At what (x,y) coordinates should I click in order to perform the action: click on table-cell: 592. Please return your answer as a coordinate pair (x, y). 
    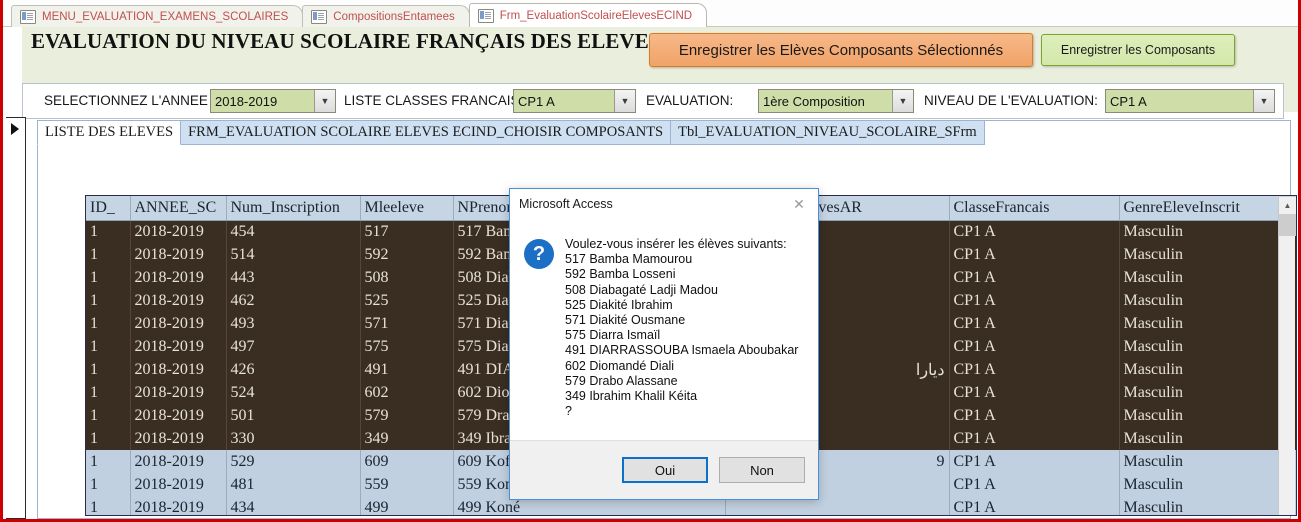
    Looking at the image, I should click on (407, 254).